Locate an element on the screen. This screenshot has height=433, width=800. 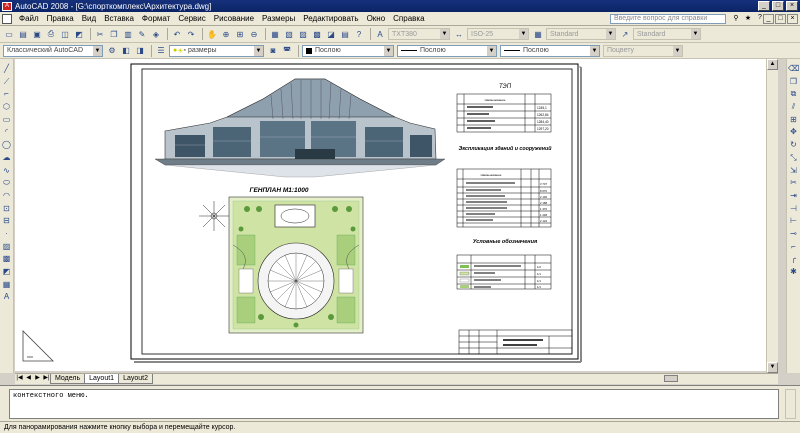
binoculars-icon: ⚲ is located at coordinates (736, 19).